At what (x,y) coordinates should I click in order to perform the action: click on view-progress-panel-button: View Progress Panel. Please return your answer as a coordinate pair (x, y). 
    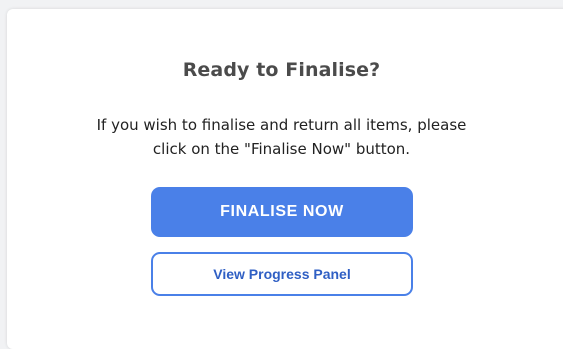
    Looking at the image, I should click on (282, 274).